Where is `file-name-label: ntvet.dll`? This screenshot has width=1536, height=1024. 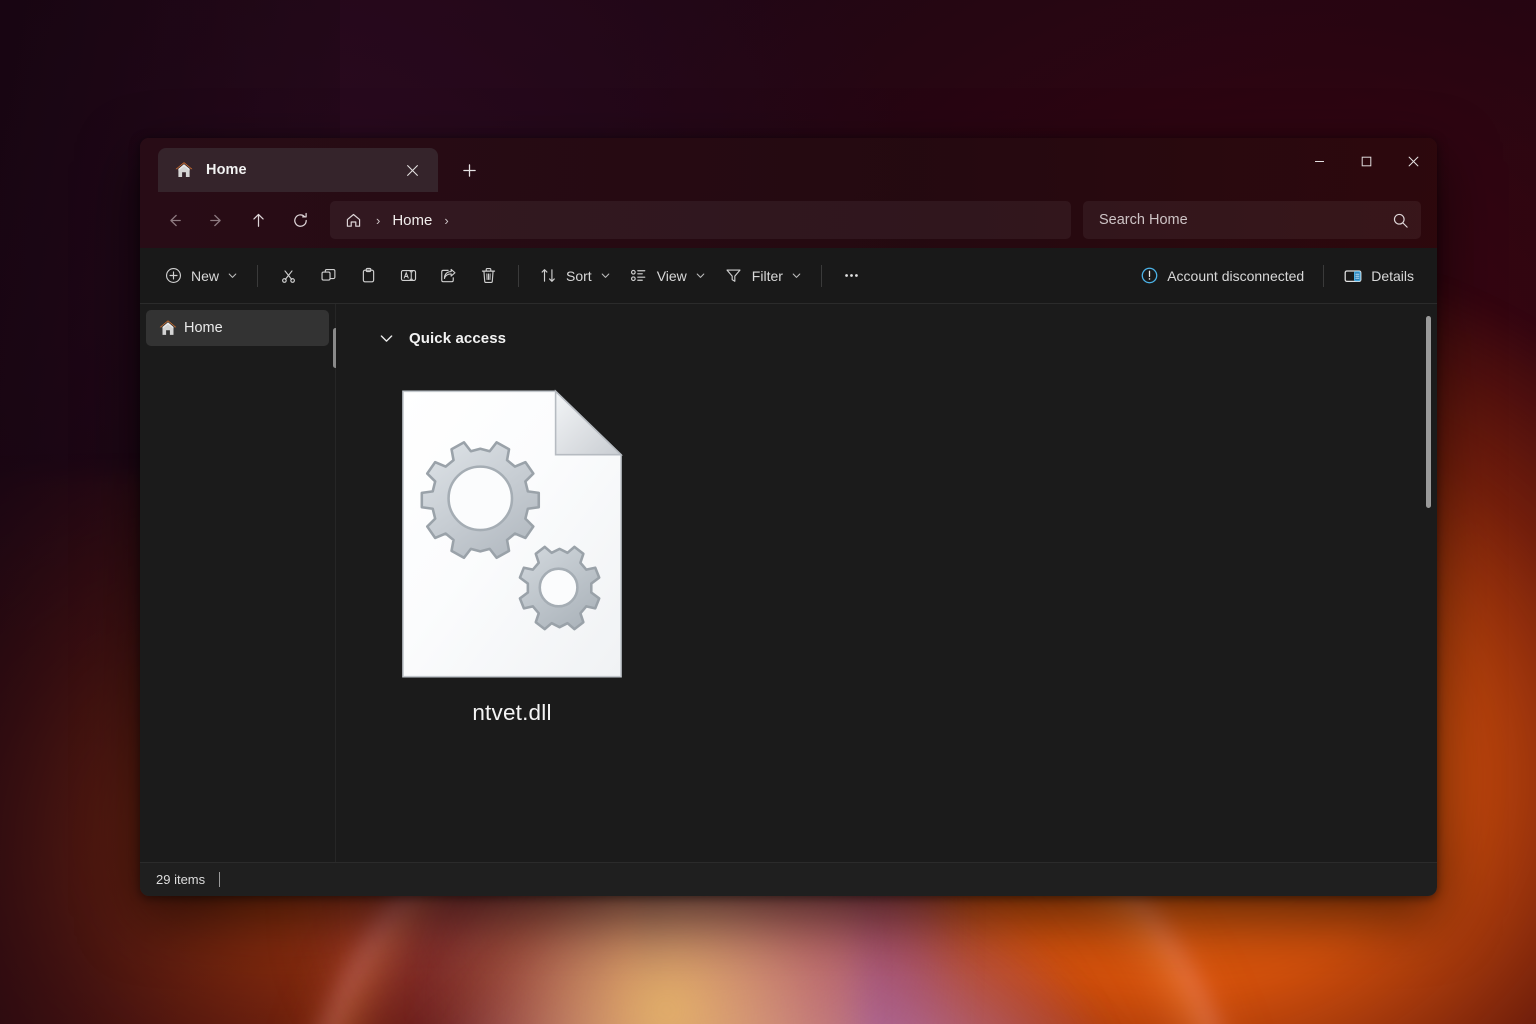 file-name-label: ntvet.dll is located at coordinates (512, 712).